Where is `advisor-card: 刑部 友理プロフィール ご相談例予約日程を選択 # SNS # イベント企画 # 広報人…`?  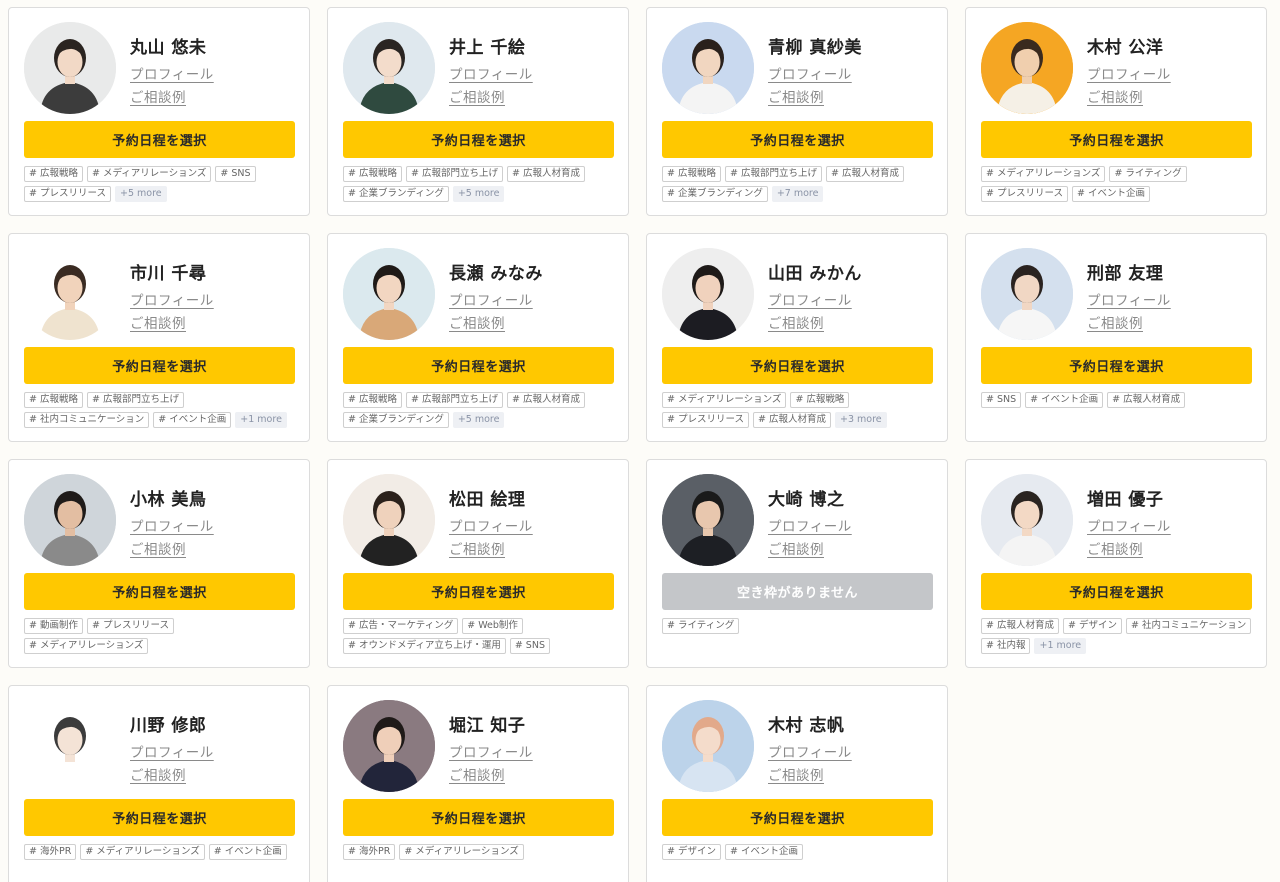
advisor-card: 刑部 友理プロフィール ご相談例予約日程を選択 # SNS # イベント企画 # 広報人… is located at coordinates (1116, 337).